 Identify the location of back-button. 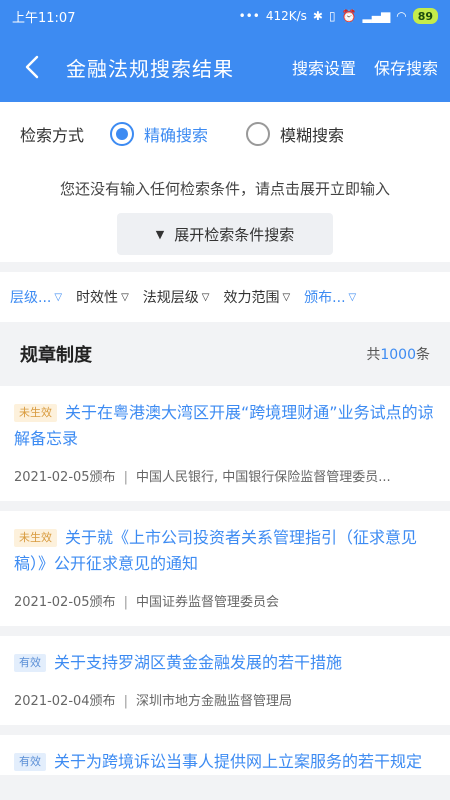
(32, 67).